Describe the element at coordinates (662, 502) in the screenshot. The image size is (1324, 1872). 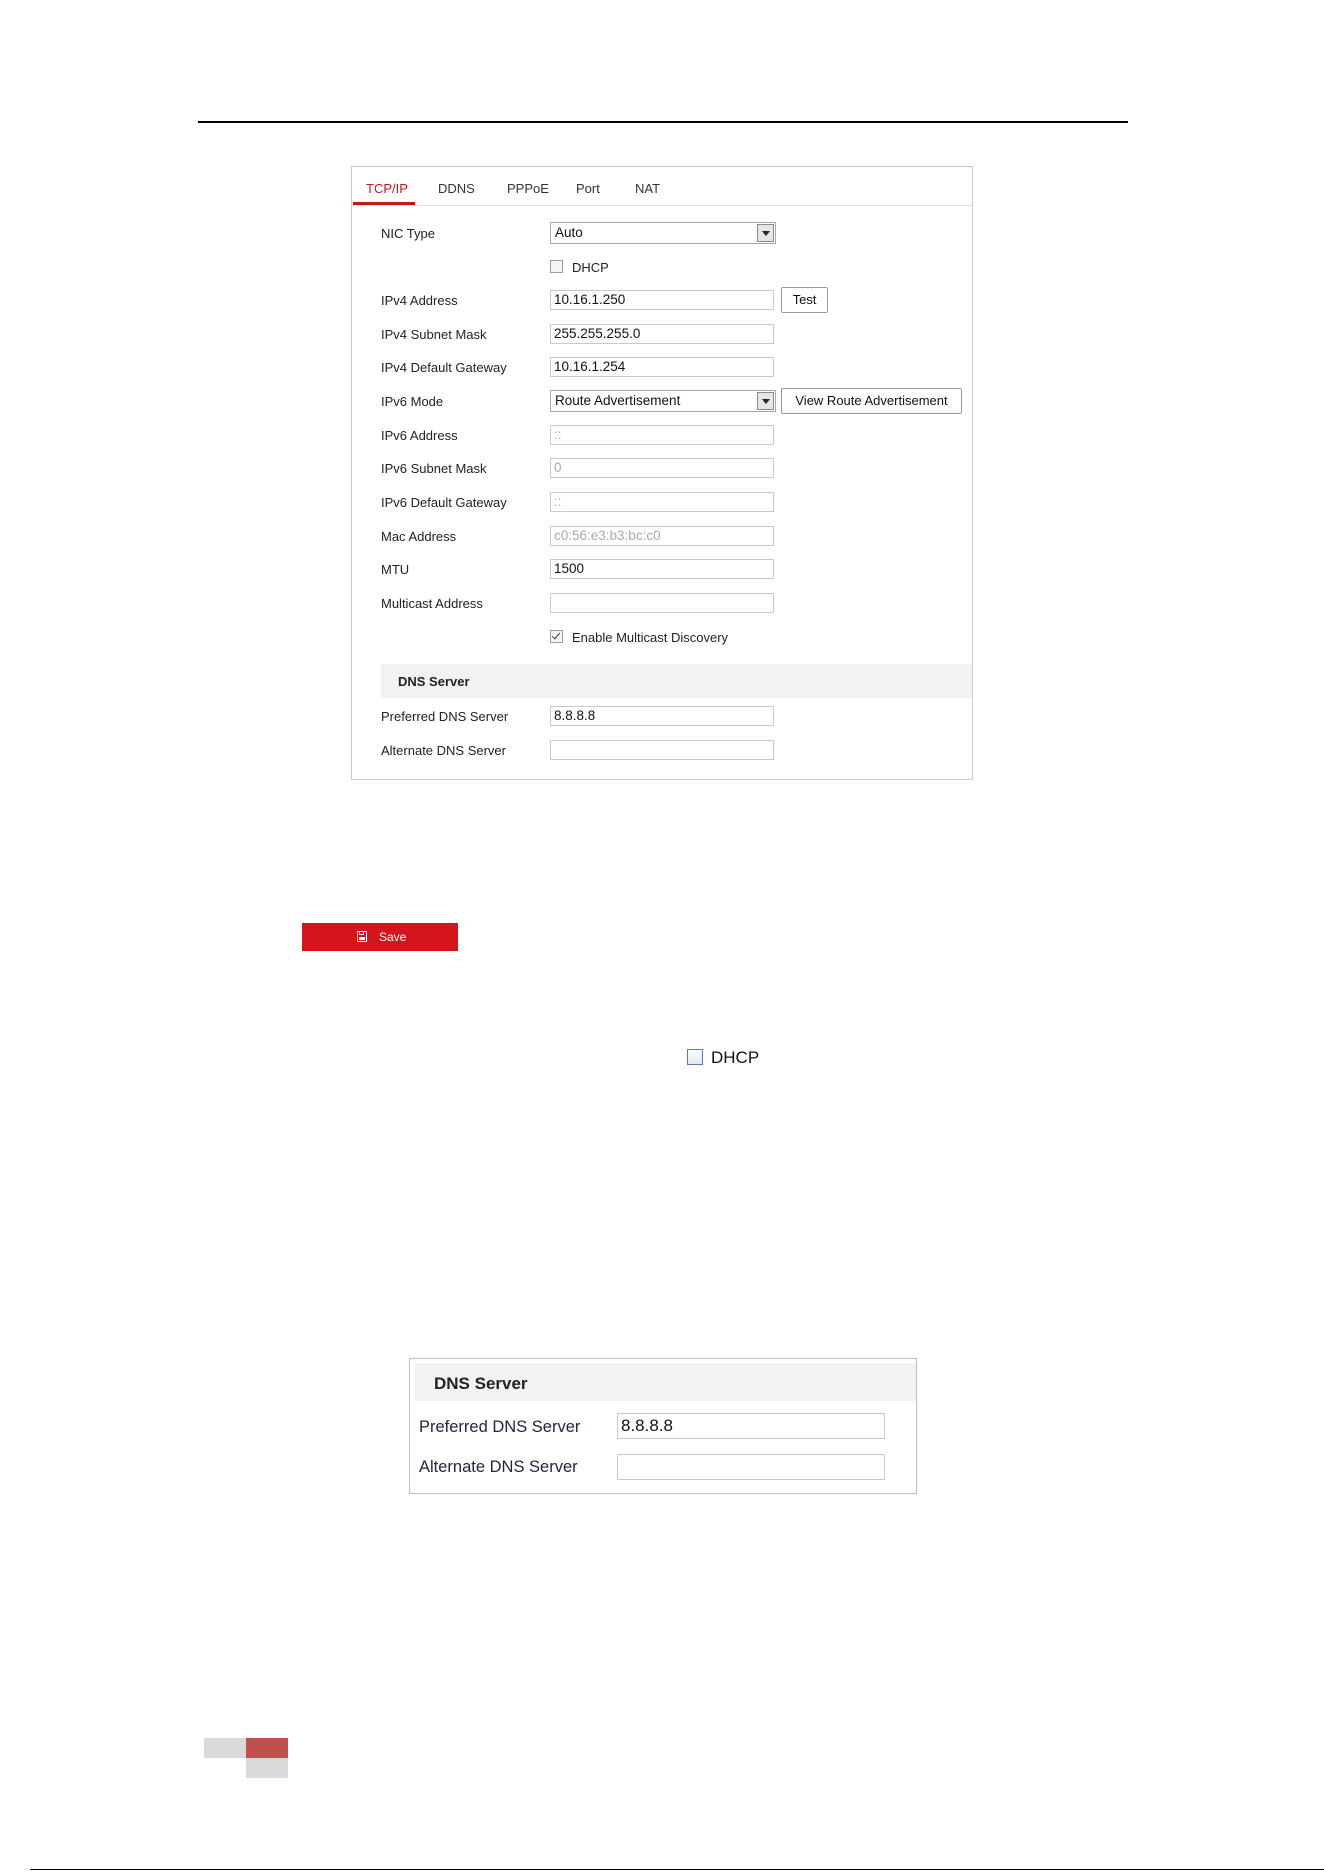
I see `ipv6-gateway-field: ::` at that location.